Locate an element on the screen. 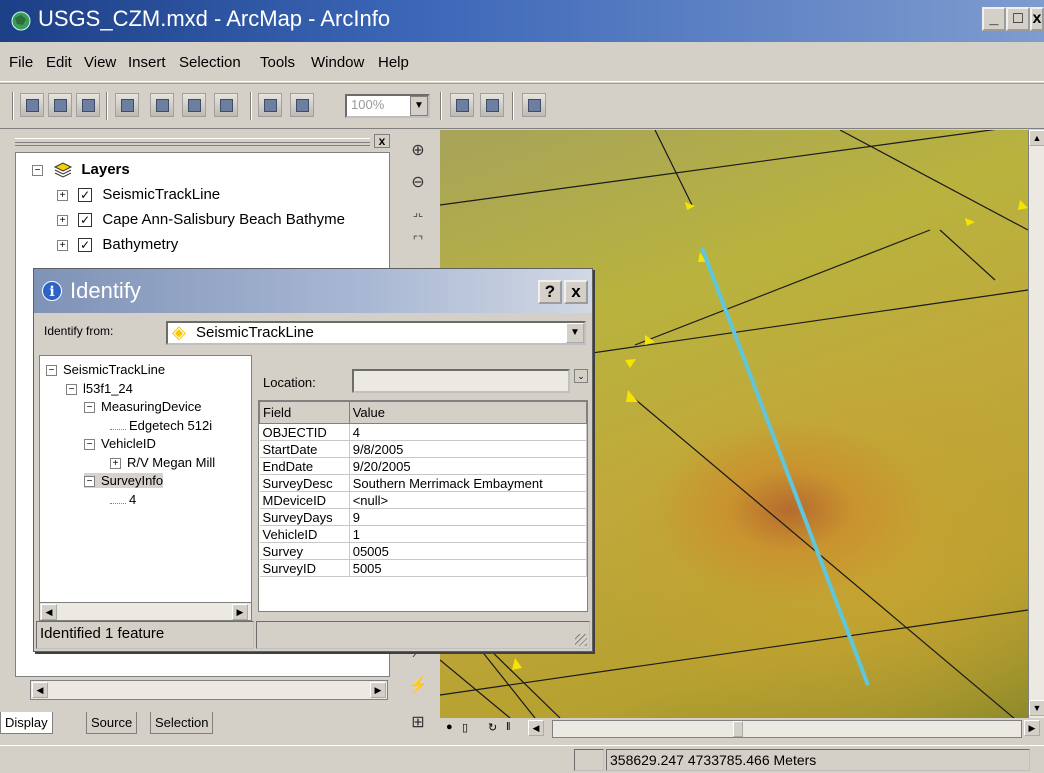  feature-tree-node: 4 is located at coordinates (123, 499).